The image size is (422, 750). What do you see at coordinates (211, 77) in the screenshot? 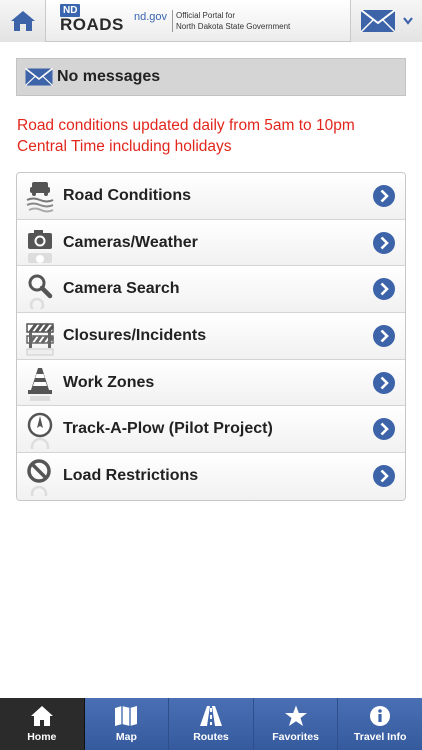
I see `messages-bar: No messages` at bounding box center [211, 77].